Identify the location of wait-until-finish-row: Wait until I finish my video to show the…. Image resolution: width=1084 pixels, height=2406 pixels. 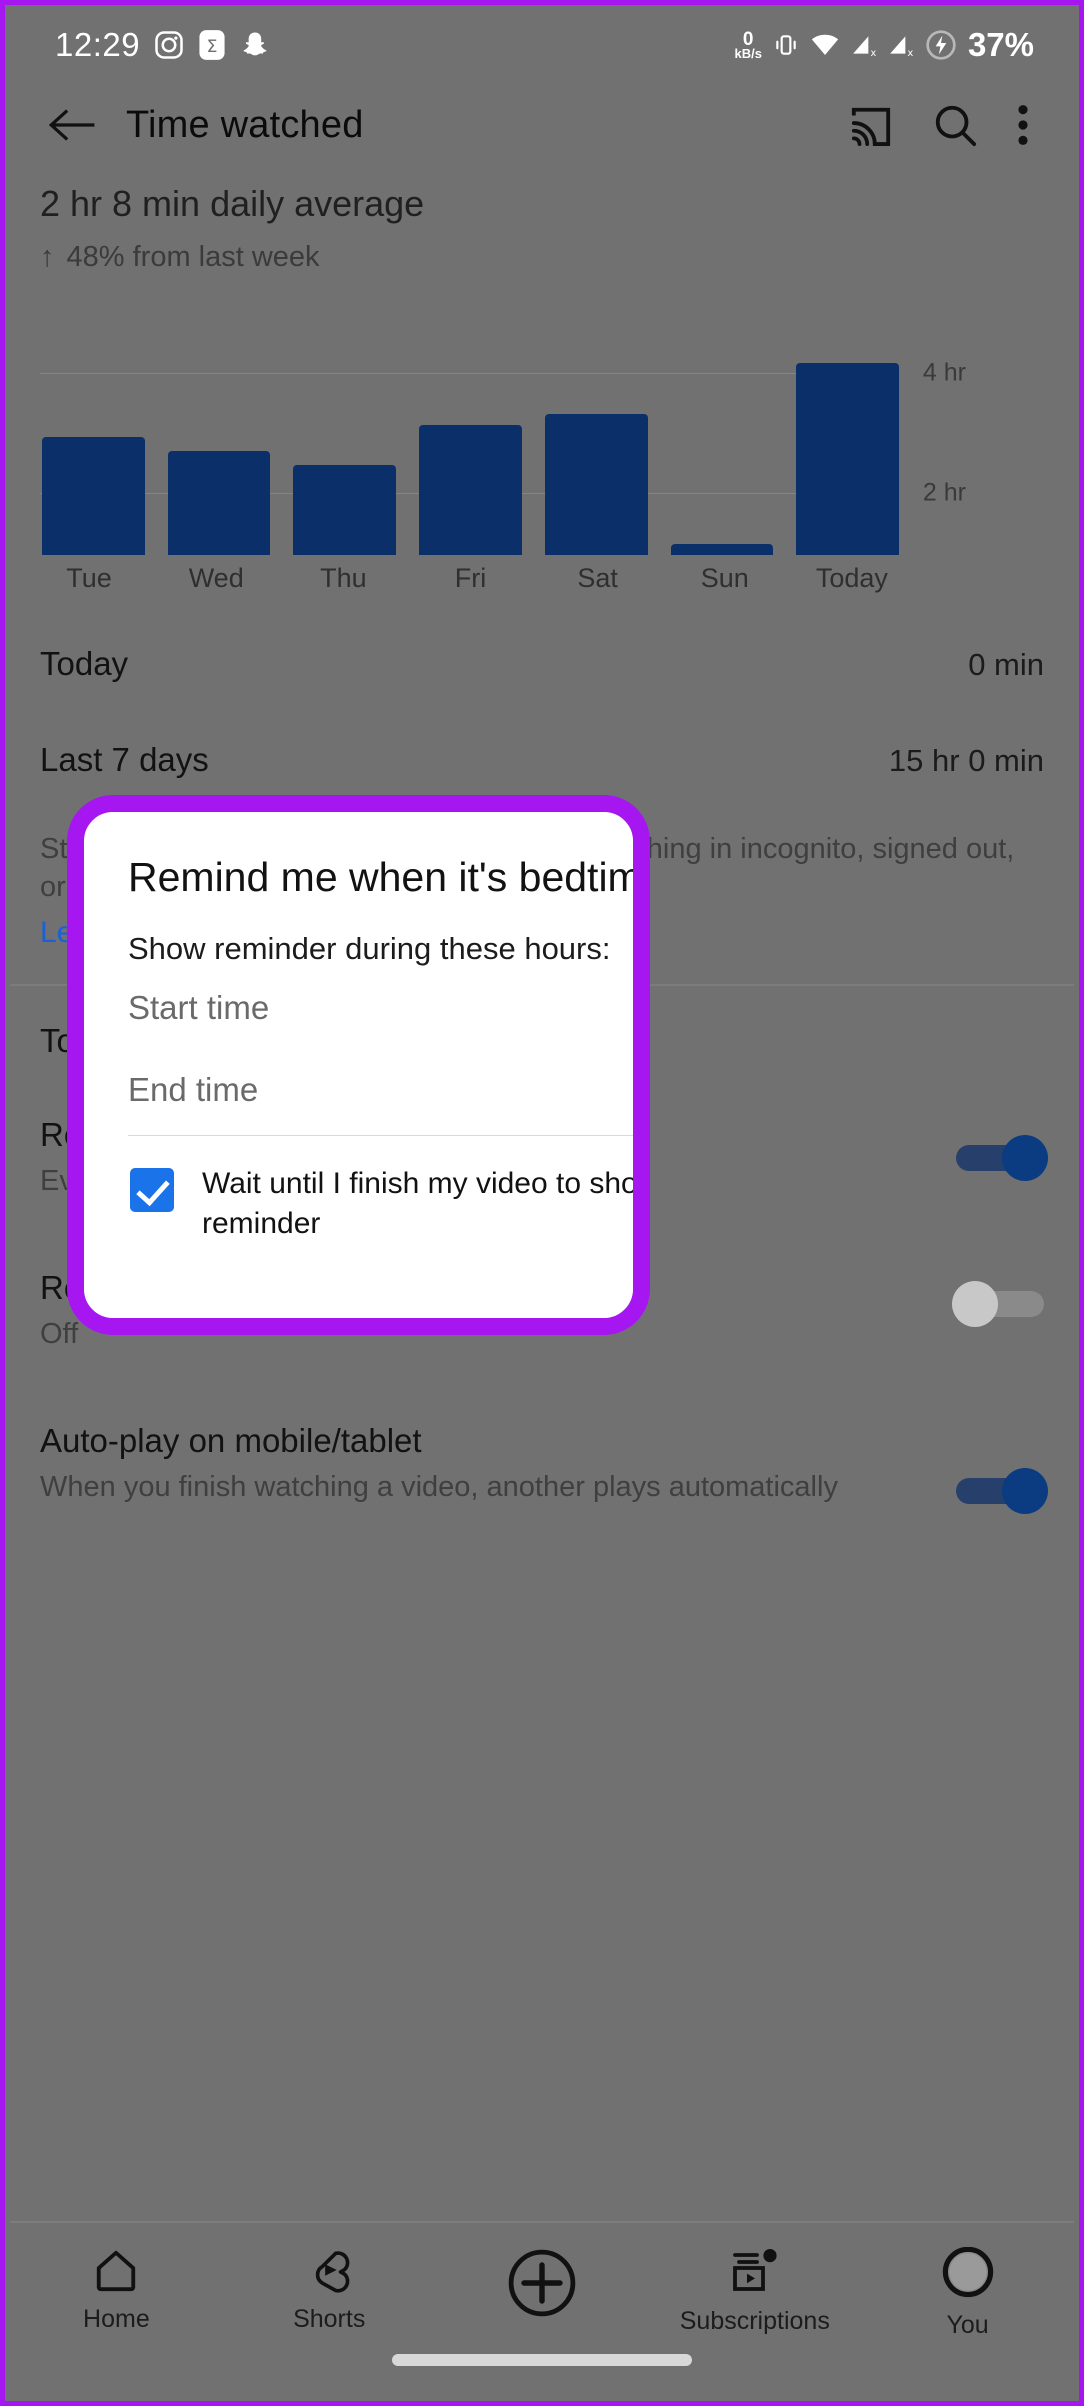
(358, 1189).